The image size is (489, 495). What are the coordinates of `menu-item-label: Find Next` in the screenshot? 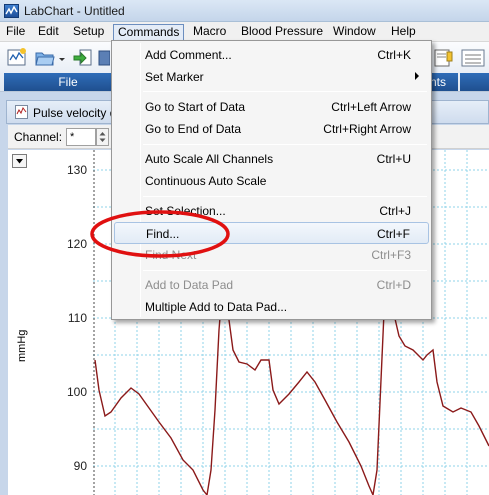 It's located at (171, 255).